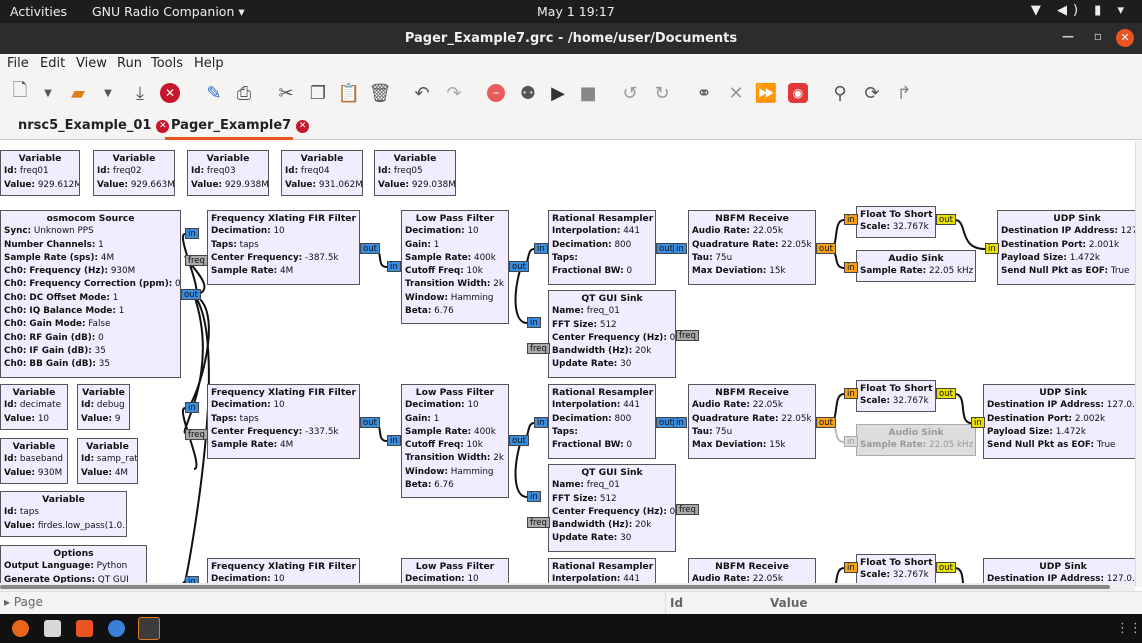 The width and height of the screenshot is (1142, 643). What do you see at coordinates (94, 125) in the screenshot?
I see `tab-nrsc5-example: nrsc5_Example_01 ✕` at bounding box center [94, 125].